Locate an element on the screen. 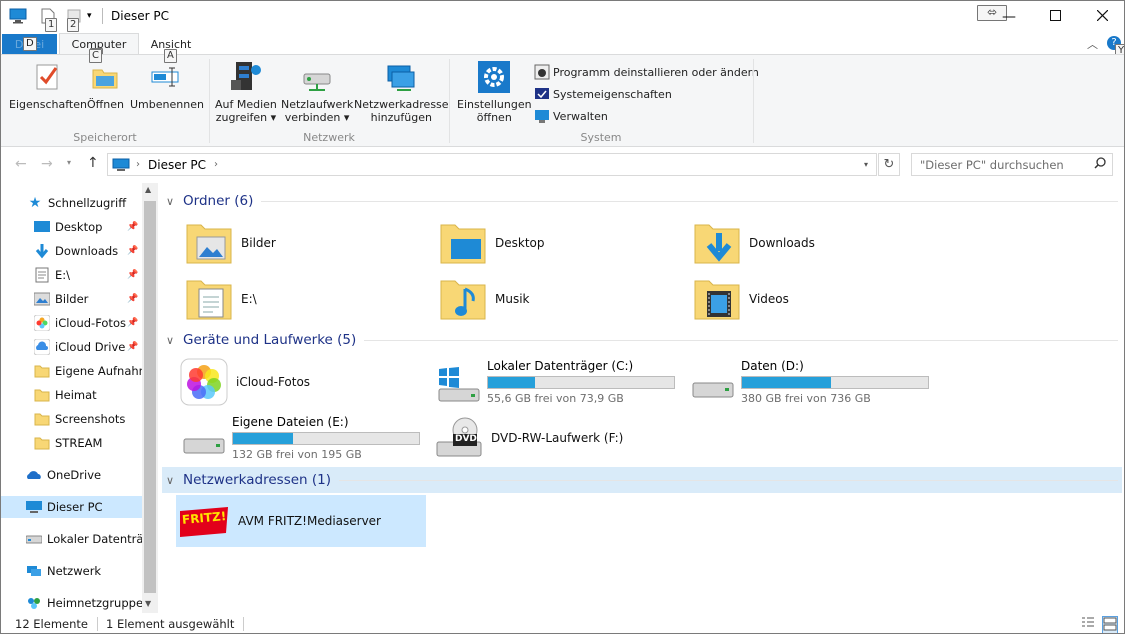 The image size is (1125, 634). section-netz-title: Netzwerkadressen (1) is located at coordinates (257, 480).